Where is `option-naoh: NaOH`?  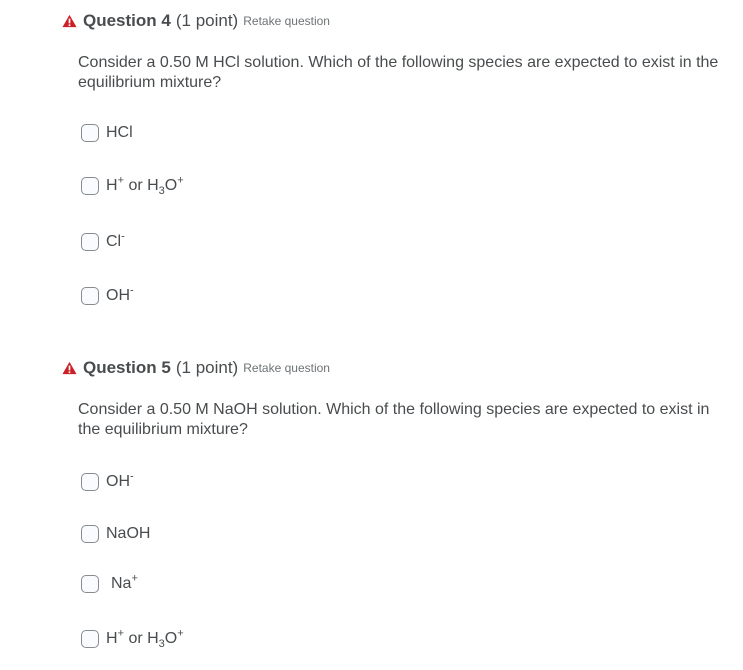
option-naoh: NaOH is located at coordinates (115, 534).